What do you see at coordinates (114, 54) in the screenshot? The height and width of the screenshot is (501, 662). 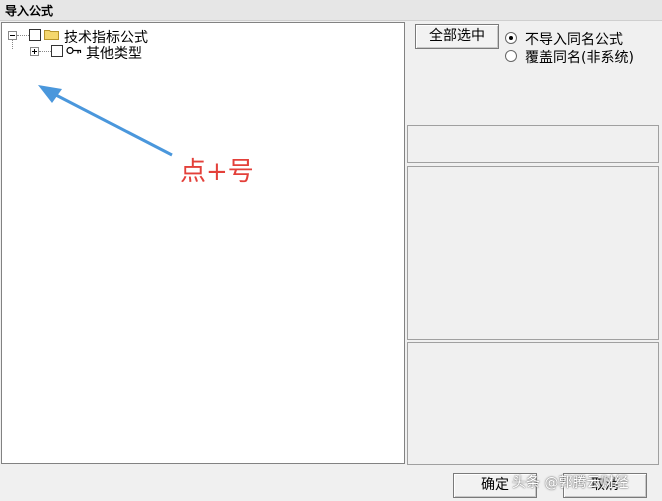 I see `child-label: 其他类型` at bounding box center [114, 54].